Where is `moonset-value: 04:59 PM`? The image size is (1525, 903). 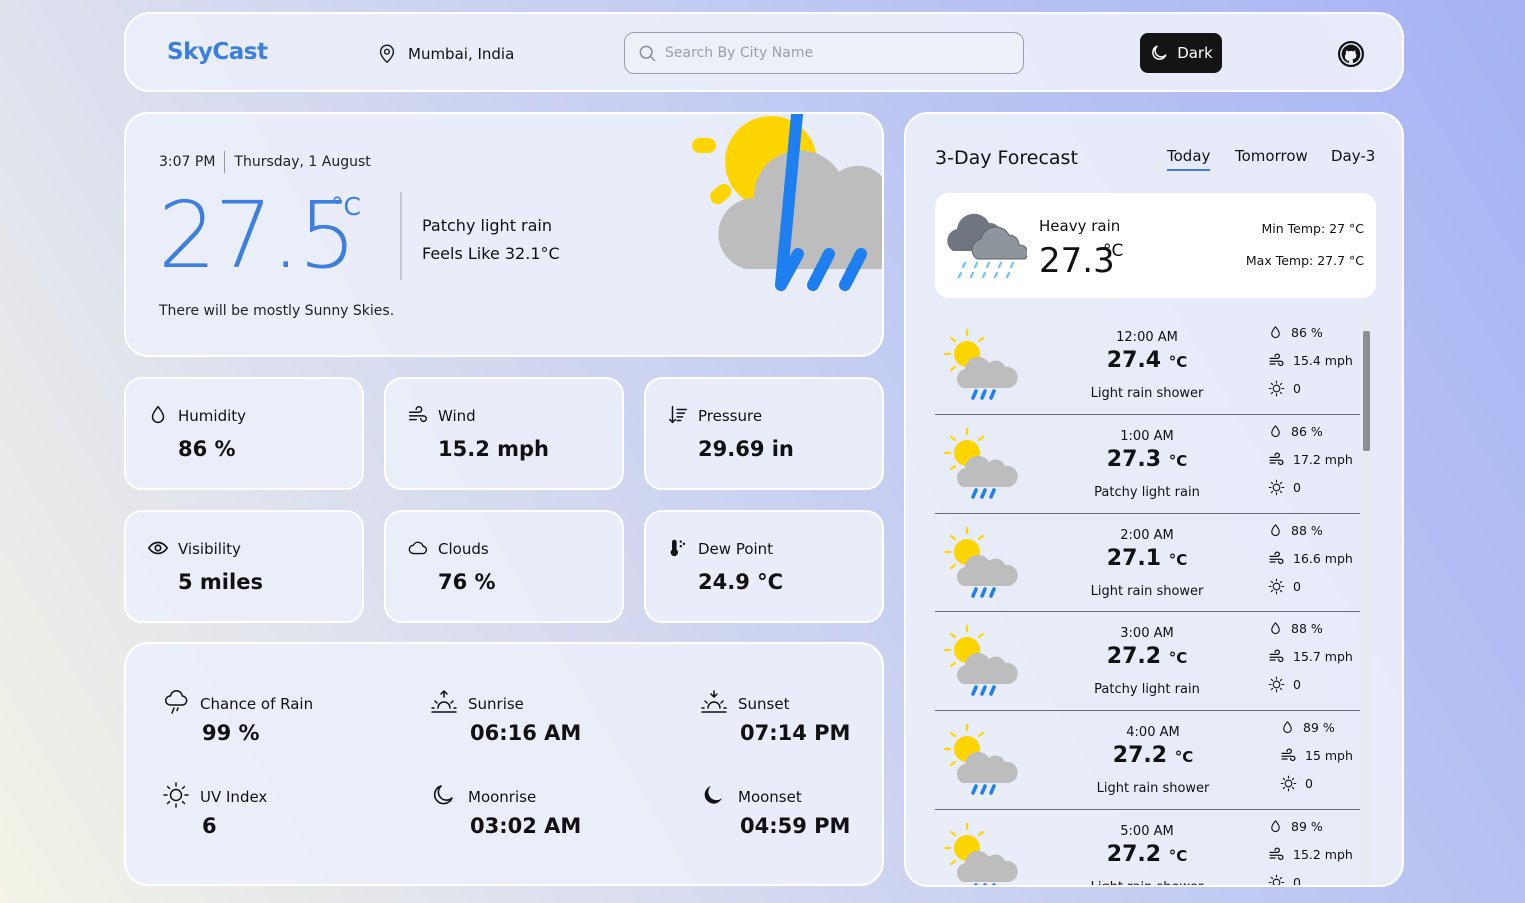
moonset-value: 04:59 PM is located at coordinates (795, 826).